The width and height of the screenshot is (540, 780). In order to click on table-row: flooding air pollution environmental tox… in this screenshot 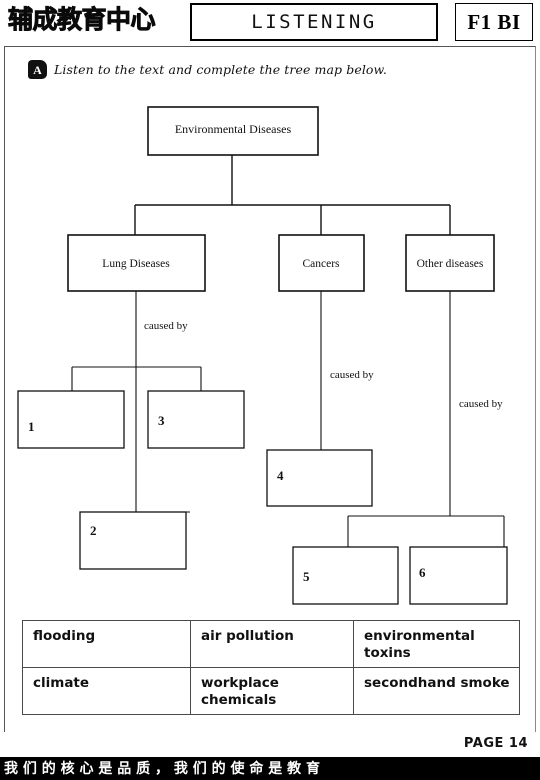, I will do `click(271, 644)`.